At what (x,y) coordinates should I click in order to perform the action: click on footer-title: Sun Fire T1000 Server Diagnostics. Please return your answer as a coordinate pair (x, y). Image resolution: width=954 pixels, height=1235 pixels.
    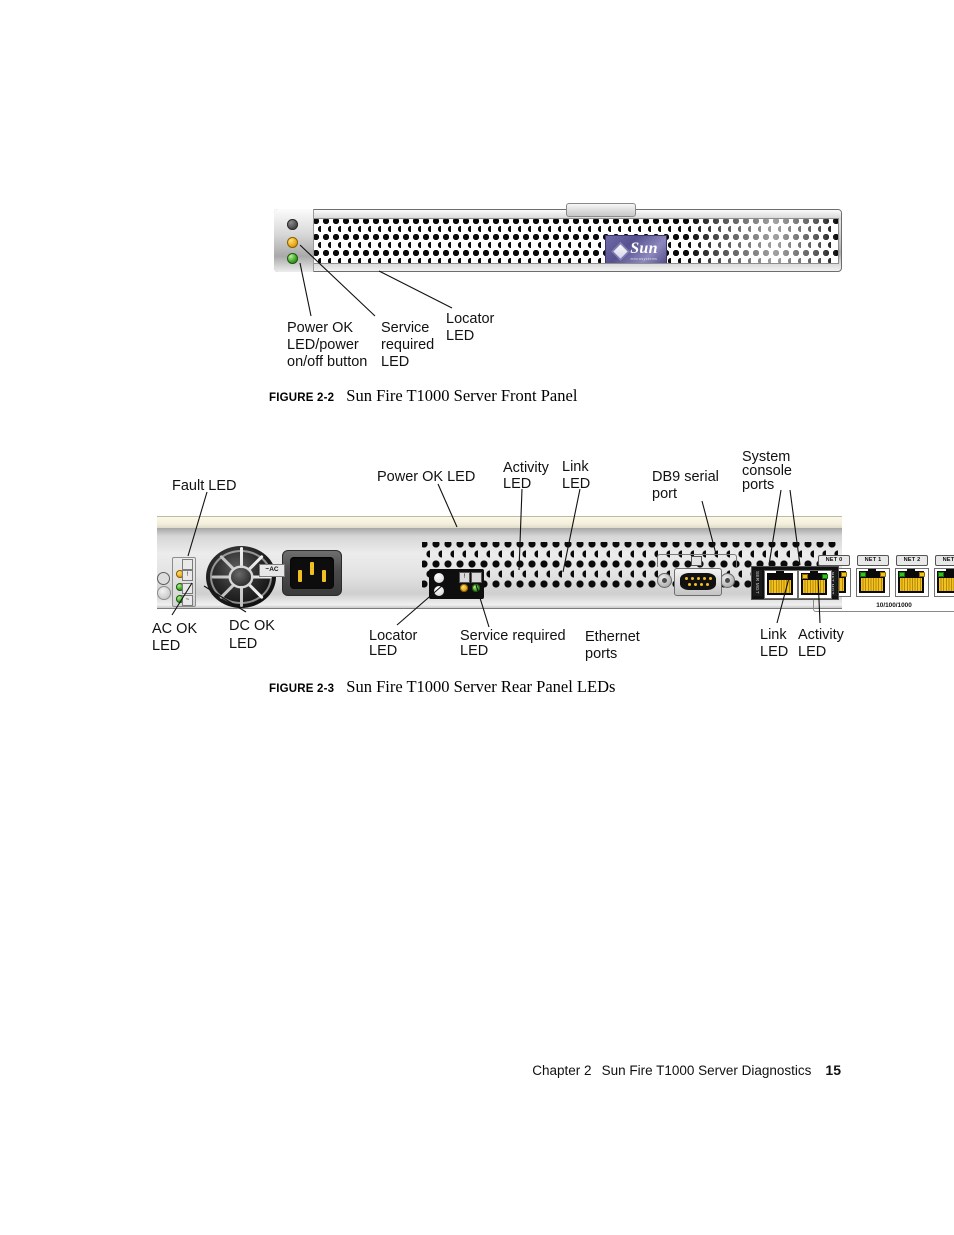
    Looking at the image, I should click on (706, 1070).